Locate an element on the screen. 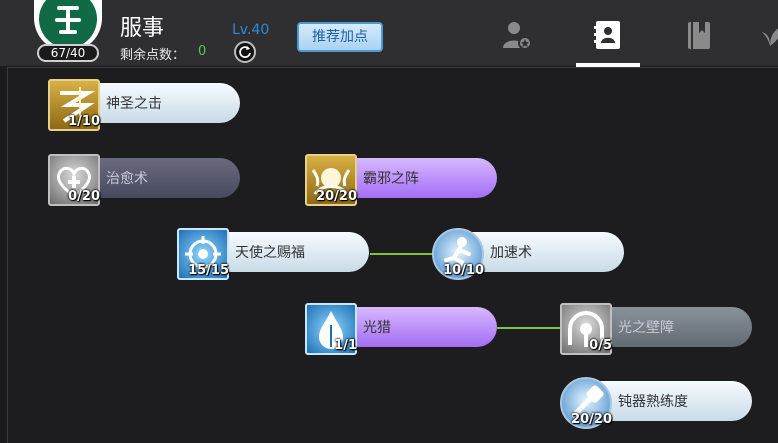 This screenshot has height=443, width=778. tab-character is located at coordinates (517, 35).